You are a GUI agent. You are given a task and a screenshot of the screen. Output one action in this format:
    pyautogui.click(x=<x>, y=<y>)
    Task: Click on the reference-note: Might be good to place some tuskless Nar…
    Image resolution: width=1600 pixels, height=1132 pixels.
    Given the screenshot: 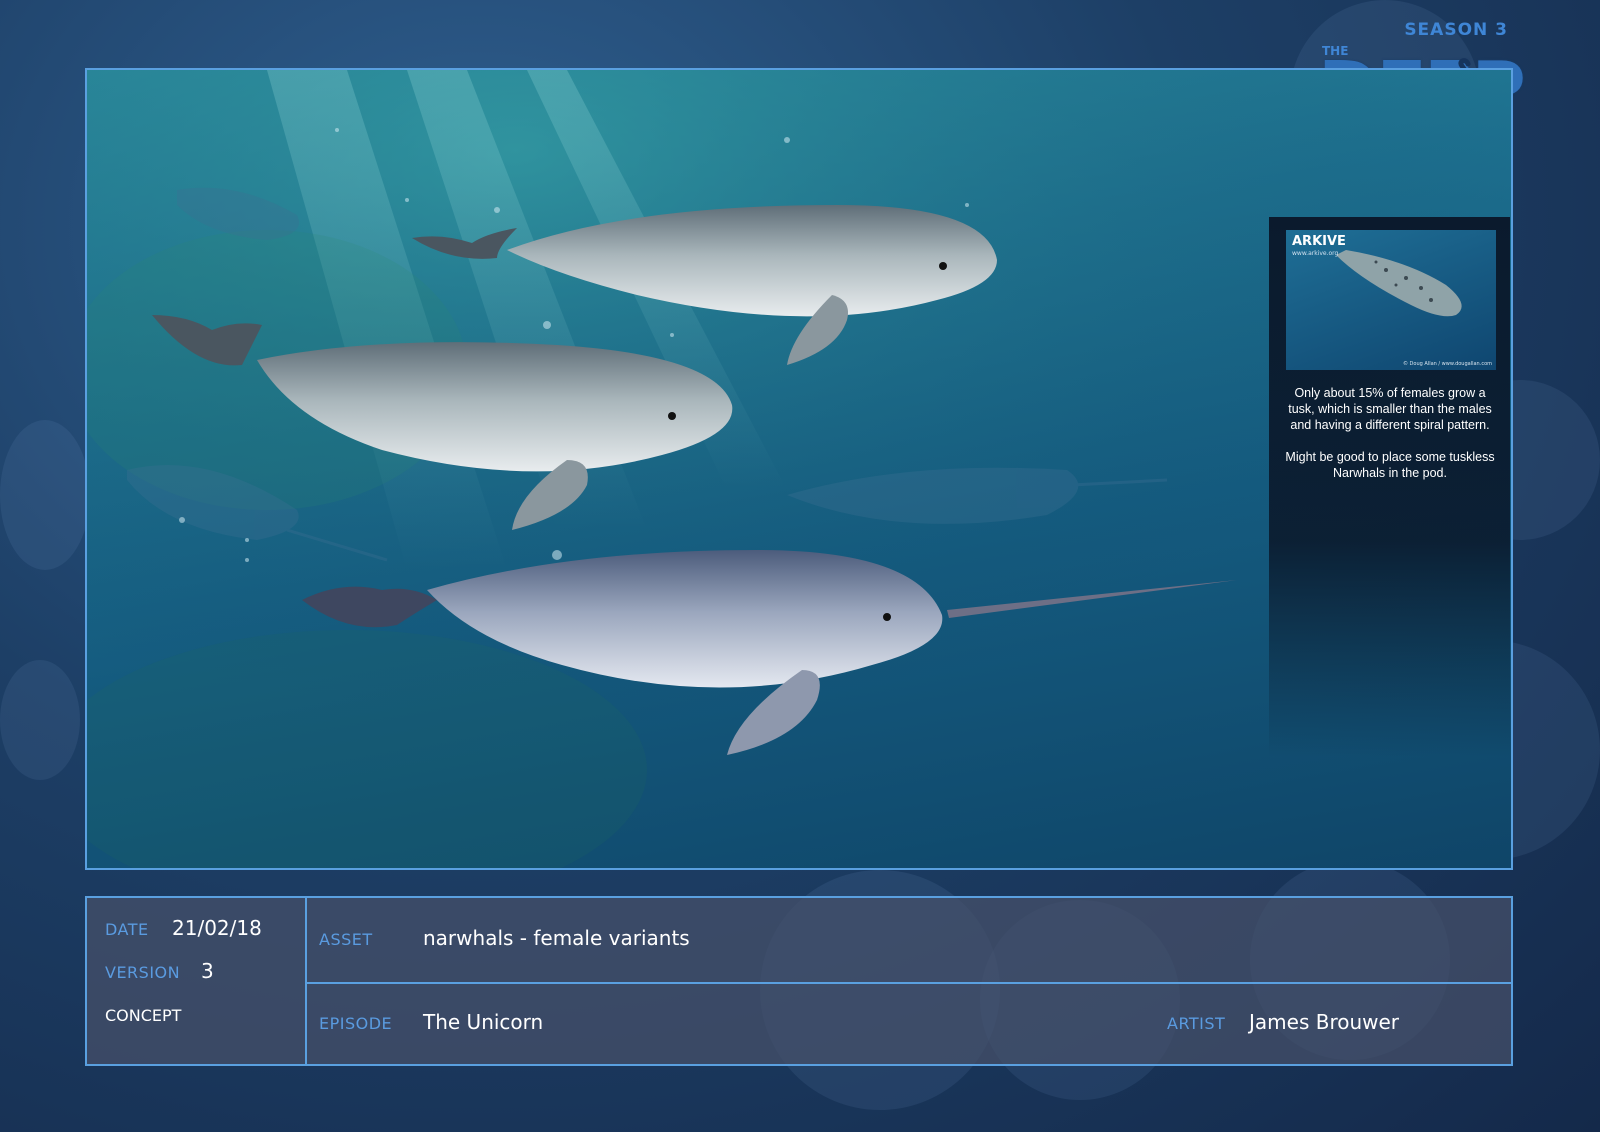 What is the action you would take?
    pyautogui.click(x=1390, y=465)
    